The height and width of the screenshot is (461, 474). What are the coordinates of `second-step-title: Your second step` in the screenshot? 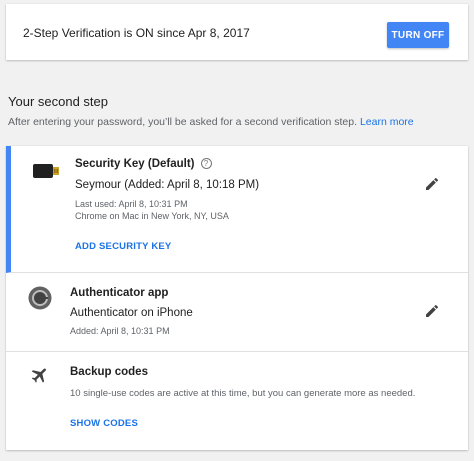 It's located at (58, 101).